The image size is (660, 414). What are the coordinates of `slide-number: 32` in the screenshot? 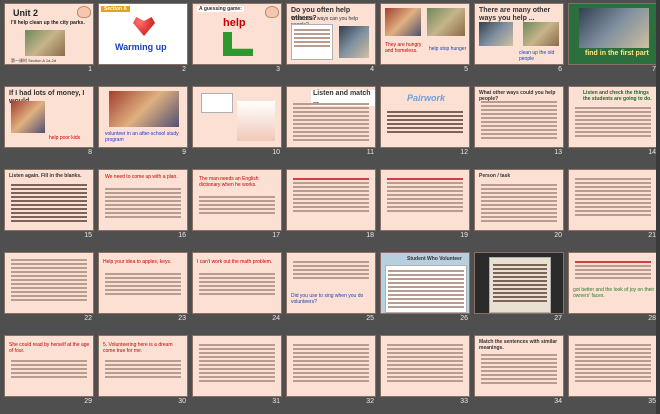 It's located at (370, 401).